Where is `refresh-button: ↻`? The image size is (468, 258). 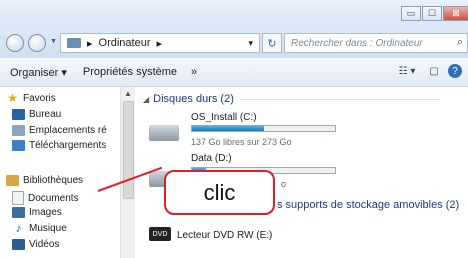
refresh-button: ↻ is located at coordinates (272, 43).